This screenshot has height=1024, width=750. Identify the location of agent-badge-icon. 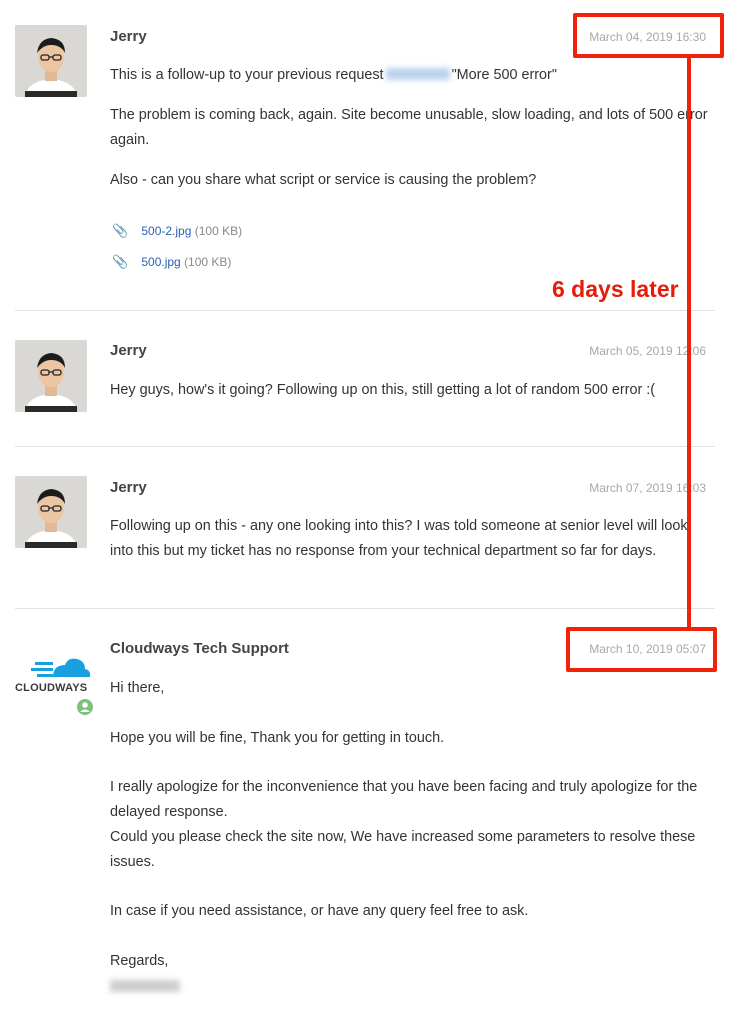
(85, 707).